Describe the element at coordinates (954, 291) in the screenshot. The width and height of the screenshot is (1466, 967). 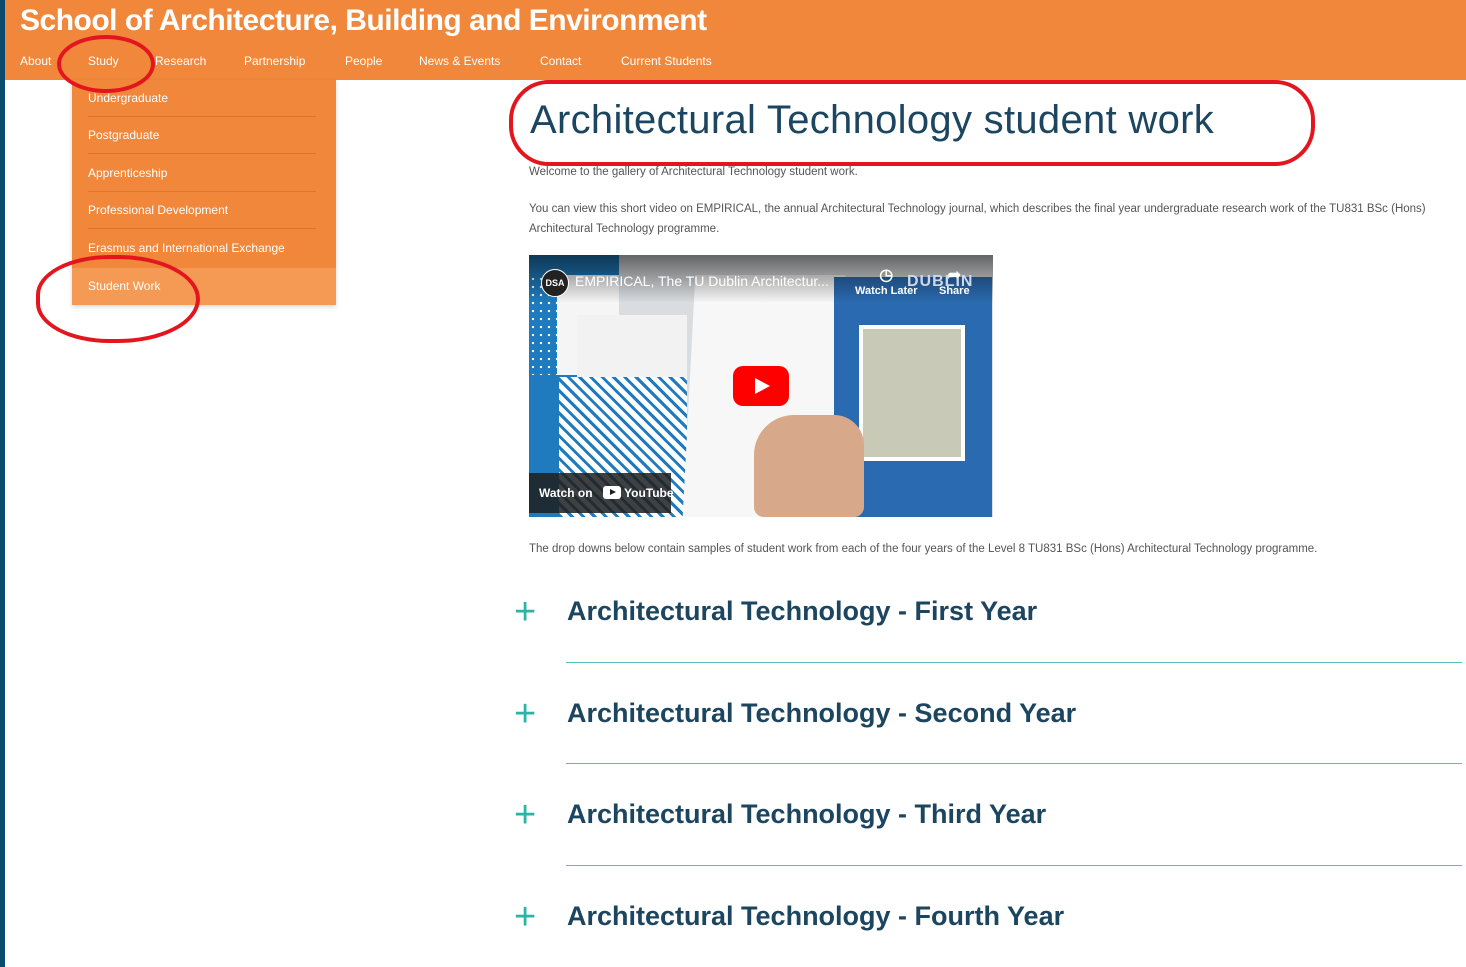
I see `share-label: Share` at that location.